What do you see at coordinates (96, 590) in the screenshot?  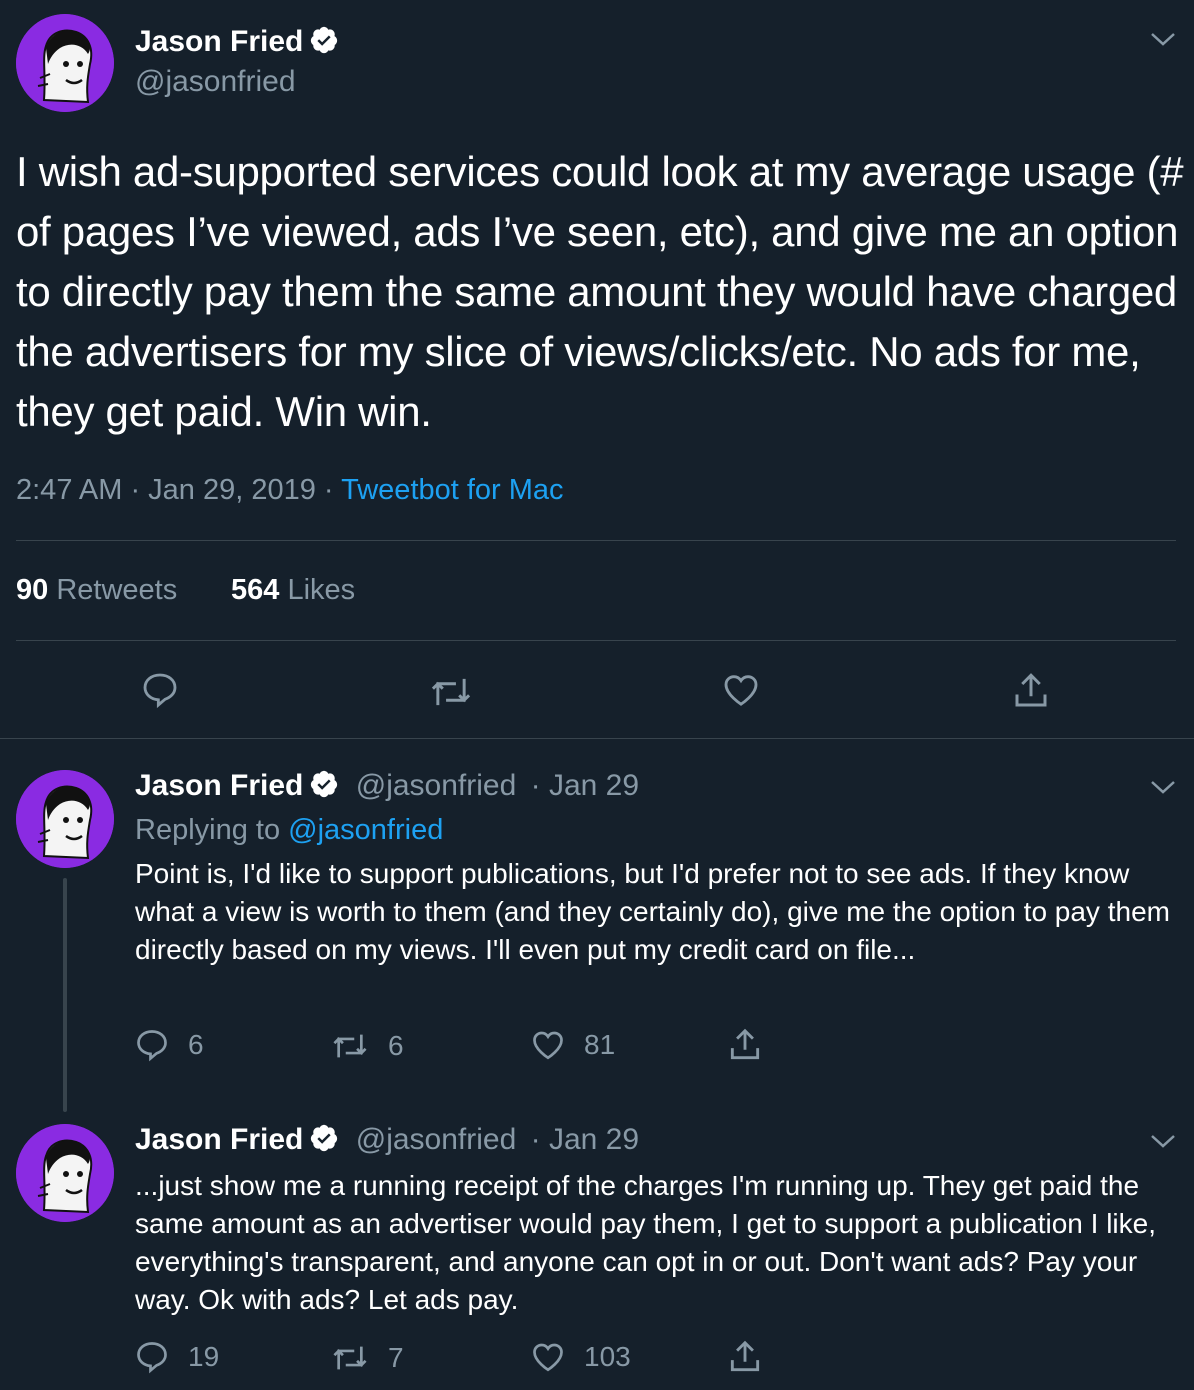 I see `retweets-stat: 90 Retweets` at bounding box center [96, 590].